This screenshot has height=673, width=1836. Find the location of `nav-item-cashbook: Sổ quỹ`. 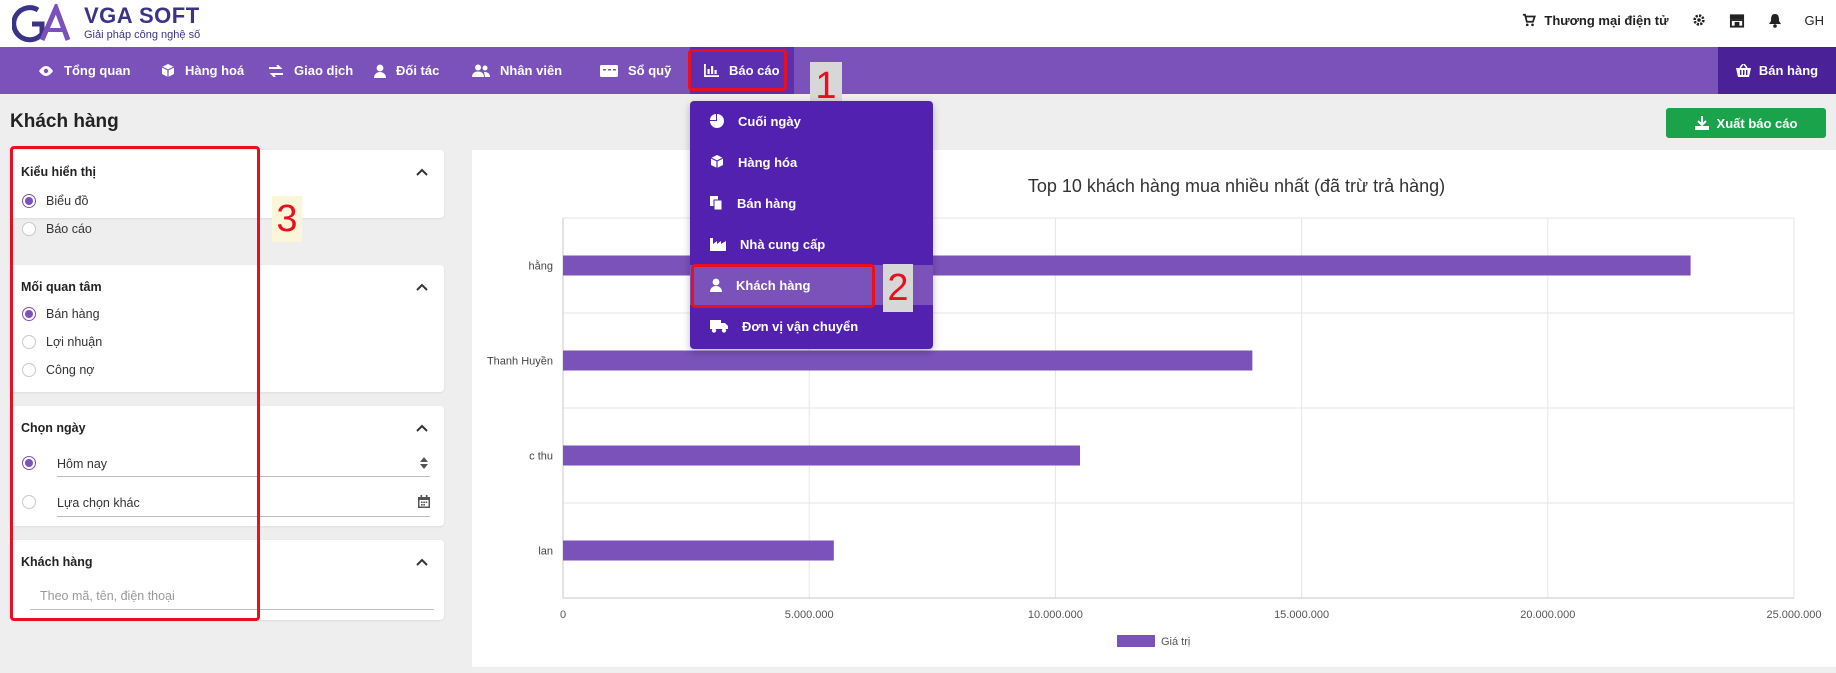

nav-item-cashbook: Sổ quỹ is located at coordinates (635, 70).